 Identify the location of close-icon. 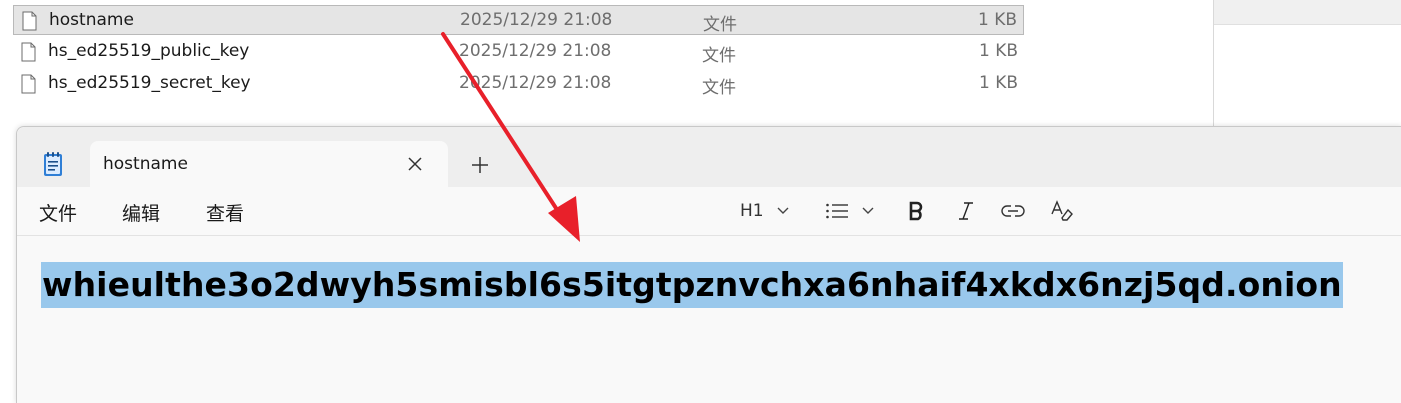
(415, 164).